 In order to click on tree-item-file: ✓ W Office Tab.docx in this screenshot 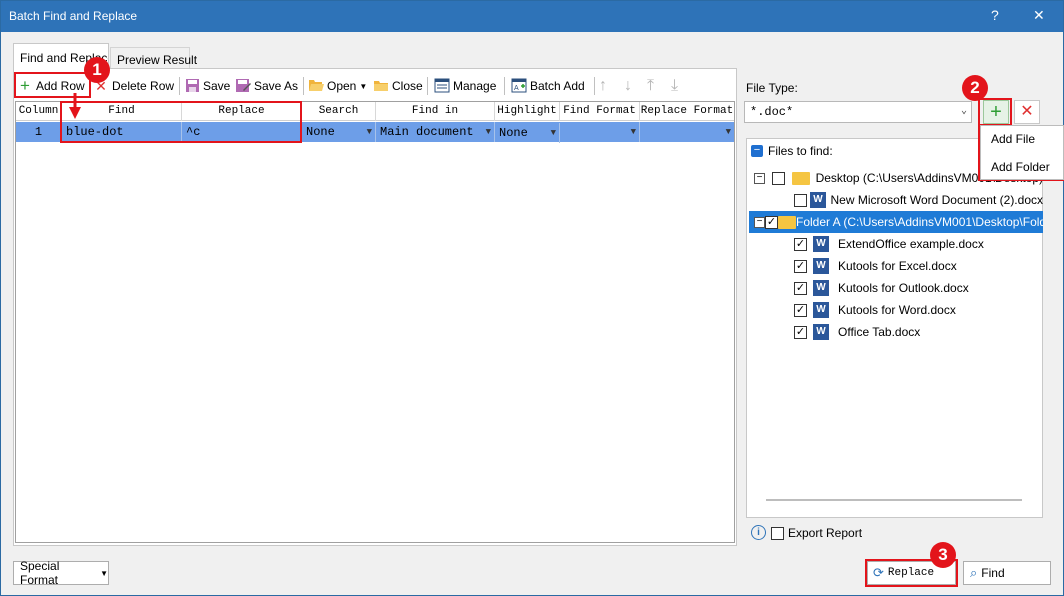, I will do `click(918, 332)`.